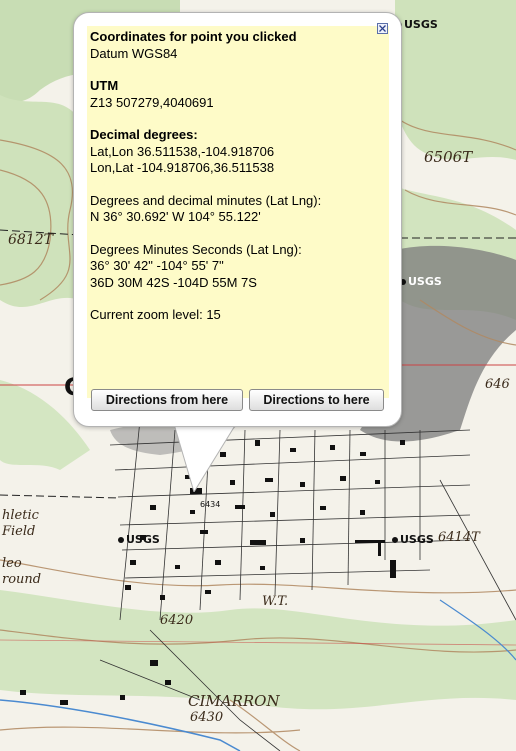 The height and width of the screenshot is (751, 516). Describe the element at coordinates (173, 282) in the screenshot. I see `dms-value-alt: 36D 30M 42S -104D 55M 7S` at that location.